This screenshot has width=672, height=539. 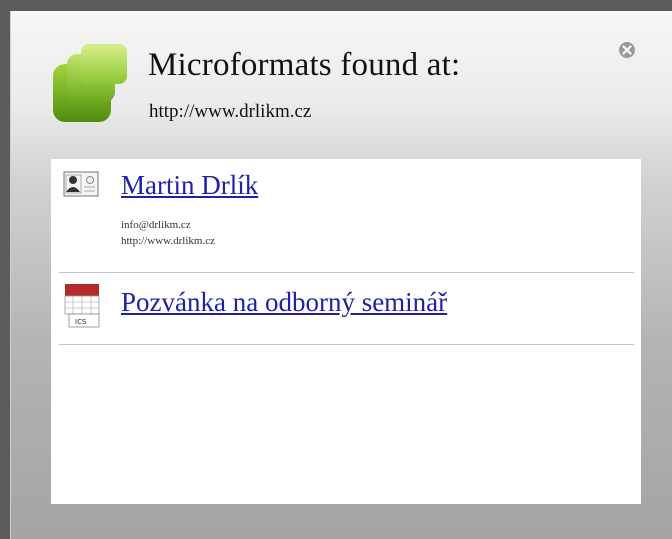 What do you see at coordinates (156, 225) in the screenshot?
I see `contact-email: info@drlikm.cz` at bounding box center [156, 225].